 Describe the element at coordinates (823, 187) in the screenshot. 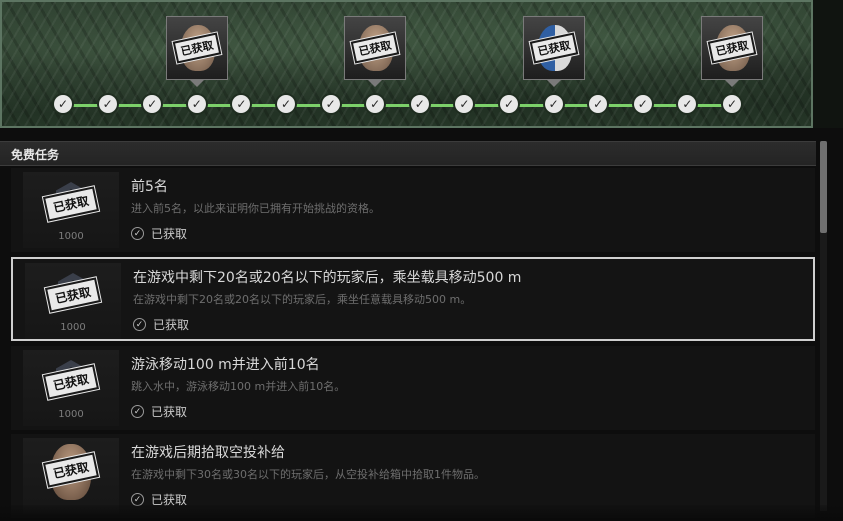

I see `scrollbar-thumb` at that location.